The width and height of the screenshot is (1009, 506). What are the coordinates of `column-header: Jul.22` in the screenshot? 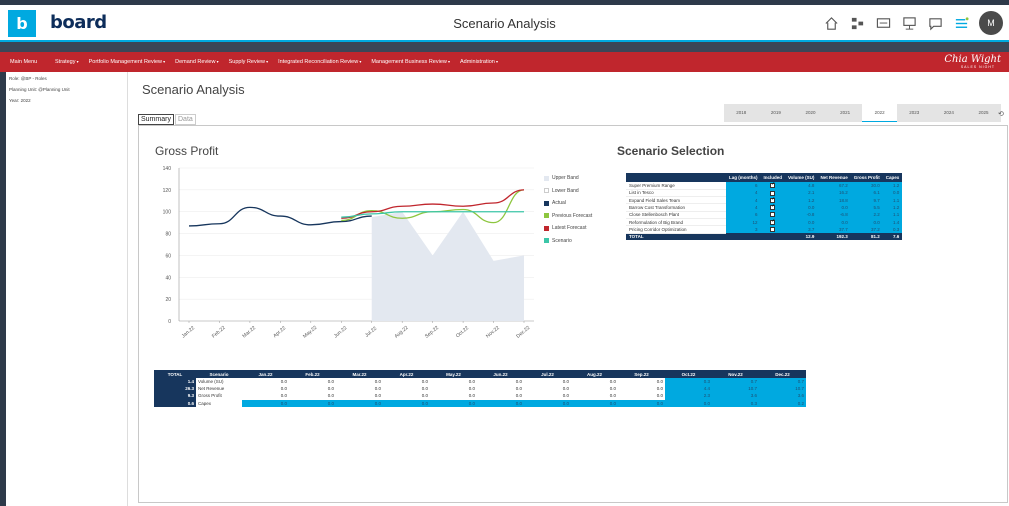 It's located at (547, 374).